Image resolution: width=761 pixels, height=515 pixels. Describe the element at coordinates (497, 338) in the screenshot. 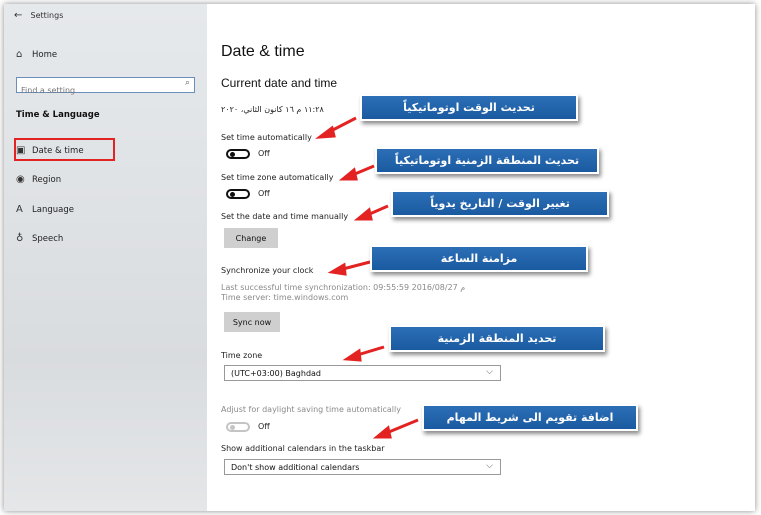

I see `callout-timezone: تحديد المنطقة الزمنية` at that location.